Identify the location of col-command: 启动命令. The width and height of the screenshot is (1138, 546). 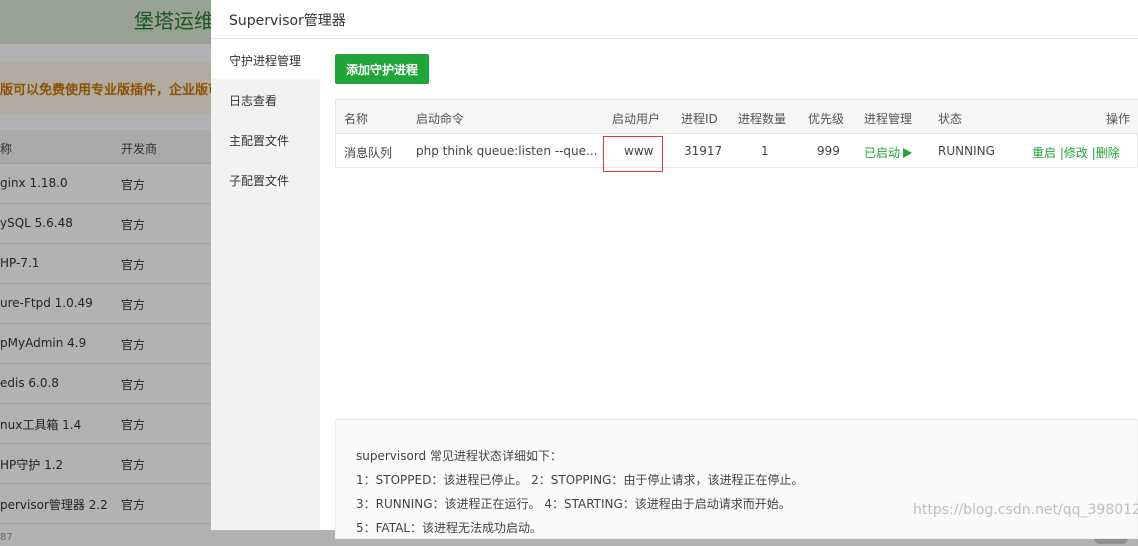
(440, 119).